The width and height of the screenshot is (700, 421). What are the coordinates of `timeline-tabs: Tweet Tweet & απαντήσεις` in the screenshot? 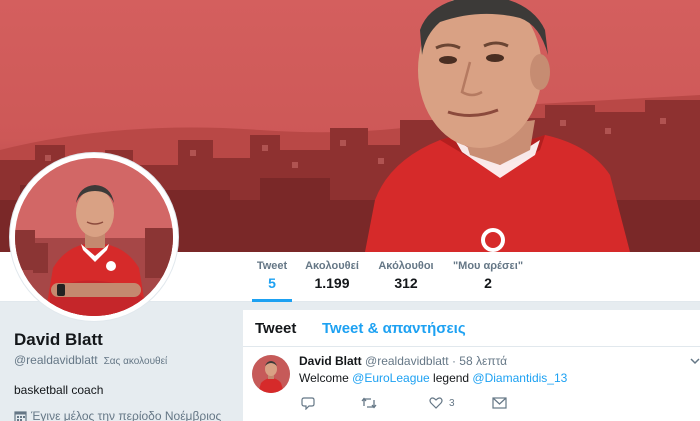 It's located at (471, 328).